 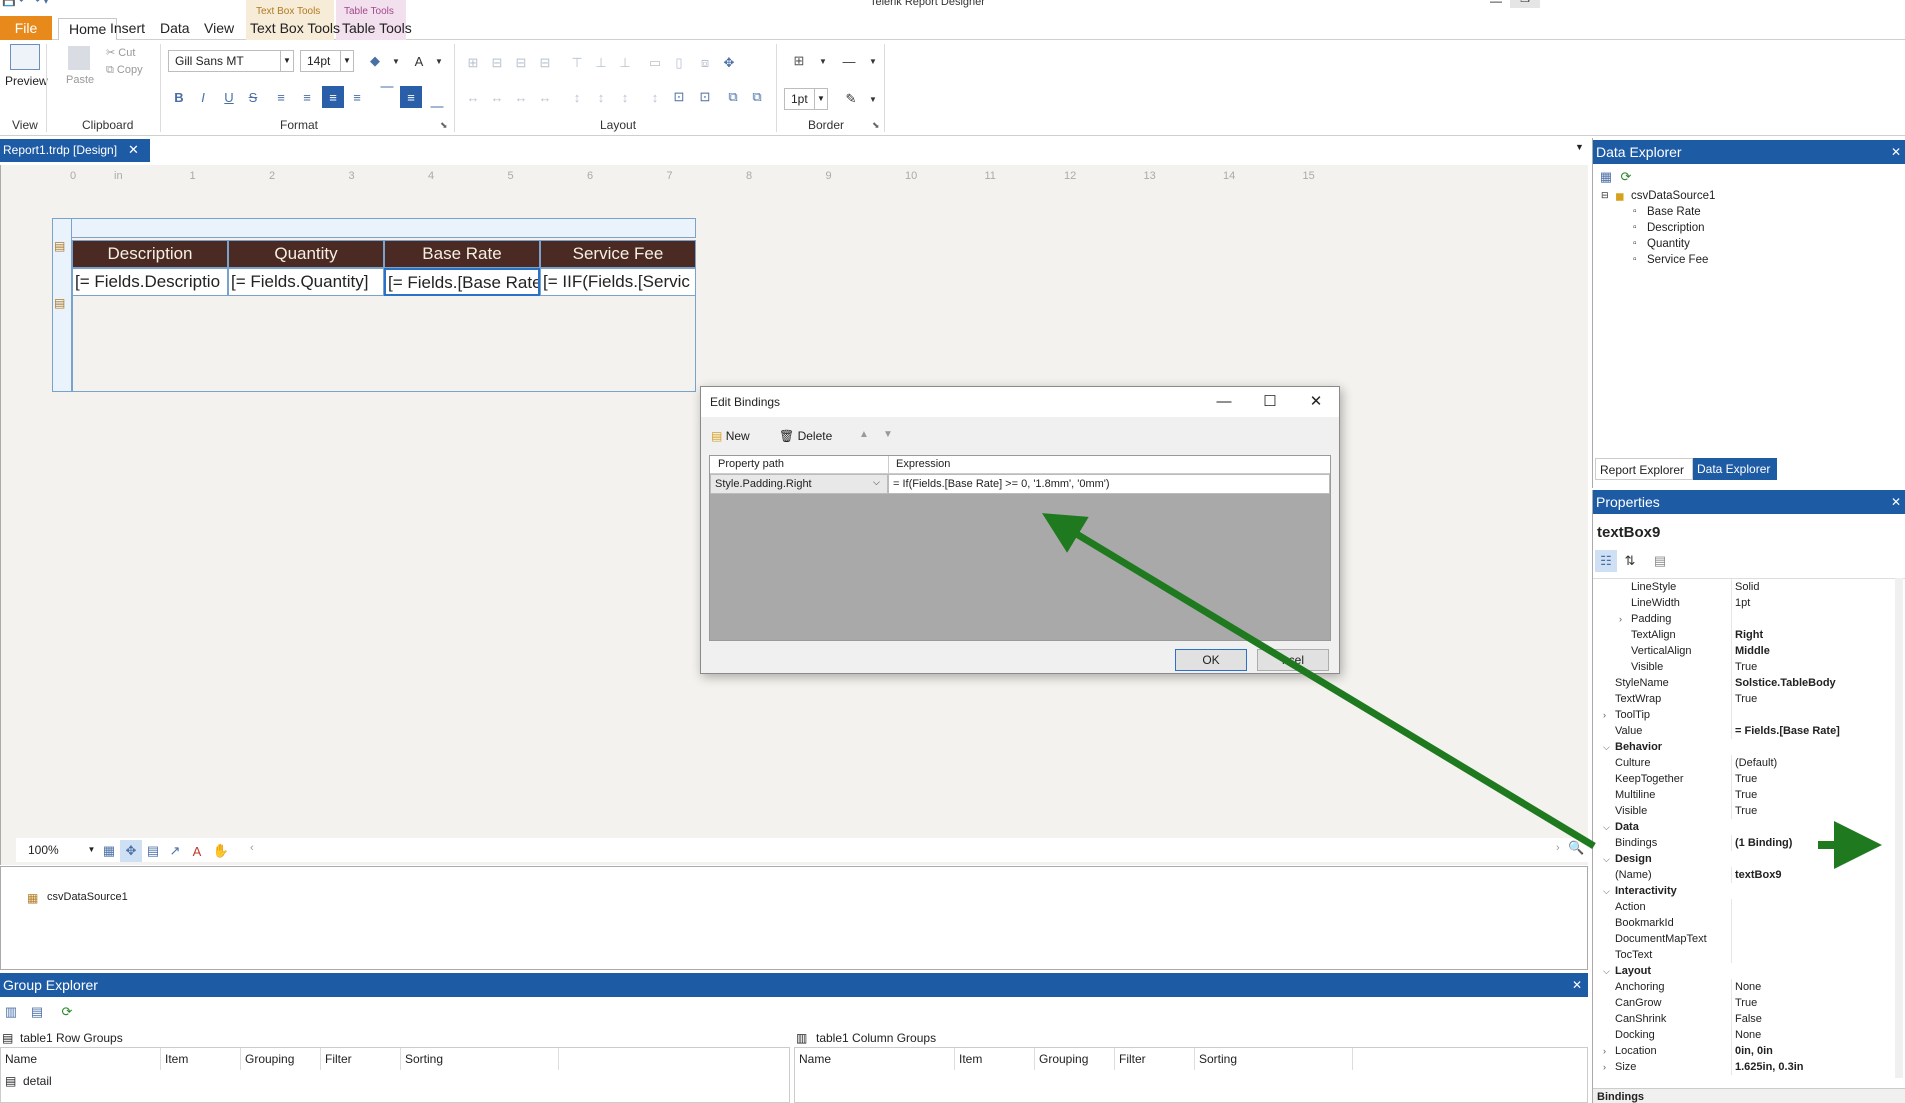 I want to click on annotation-arrow-diagonal, so click(x=1319, y=681).